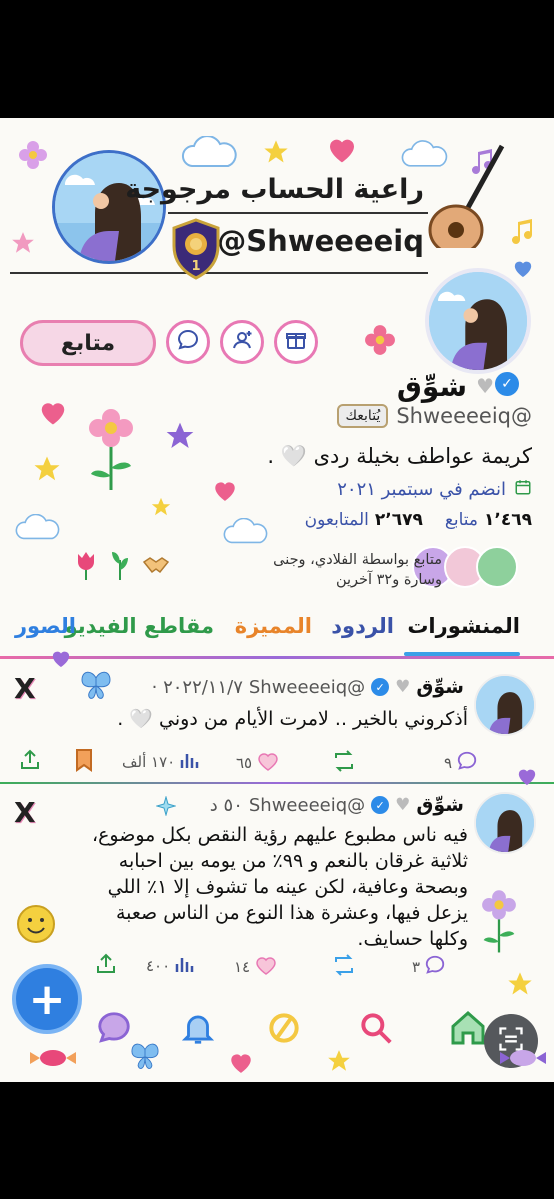  I want to click on tulip-sticker, so click(86, 567).